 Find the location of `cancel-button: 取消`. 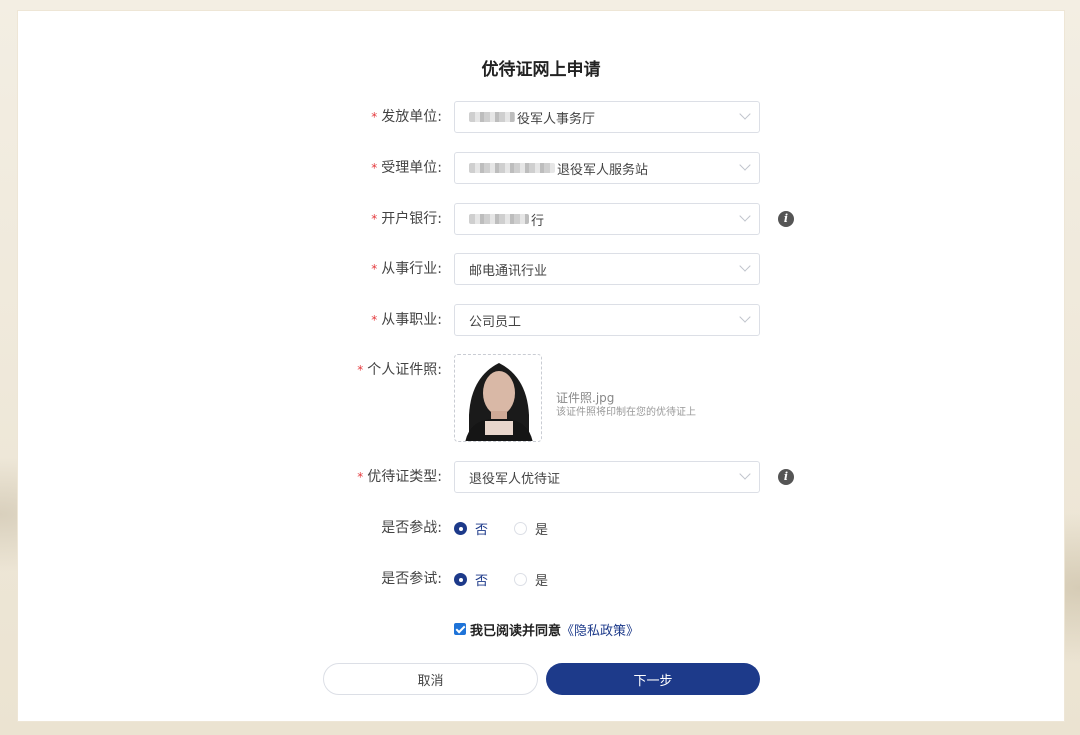

cancel-button: 取消 is located at coordinates (430, 679).